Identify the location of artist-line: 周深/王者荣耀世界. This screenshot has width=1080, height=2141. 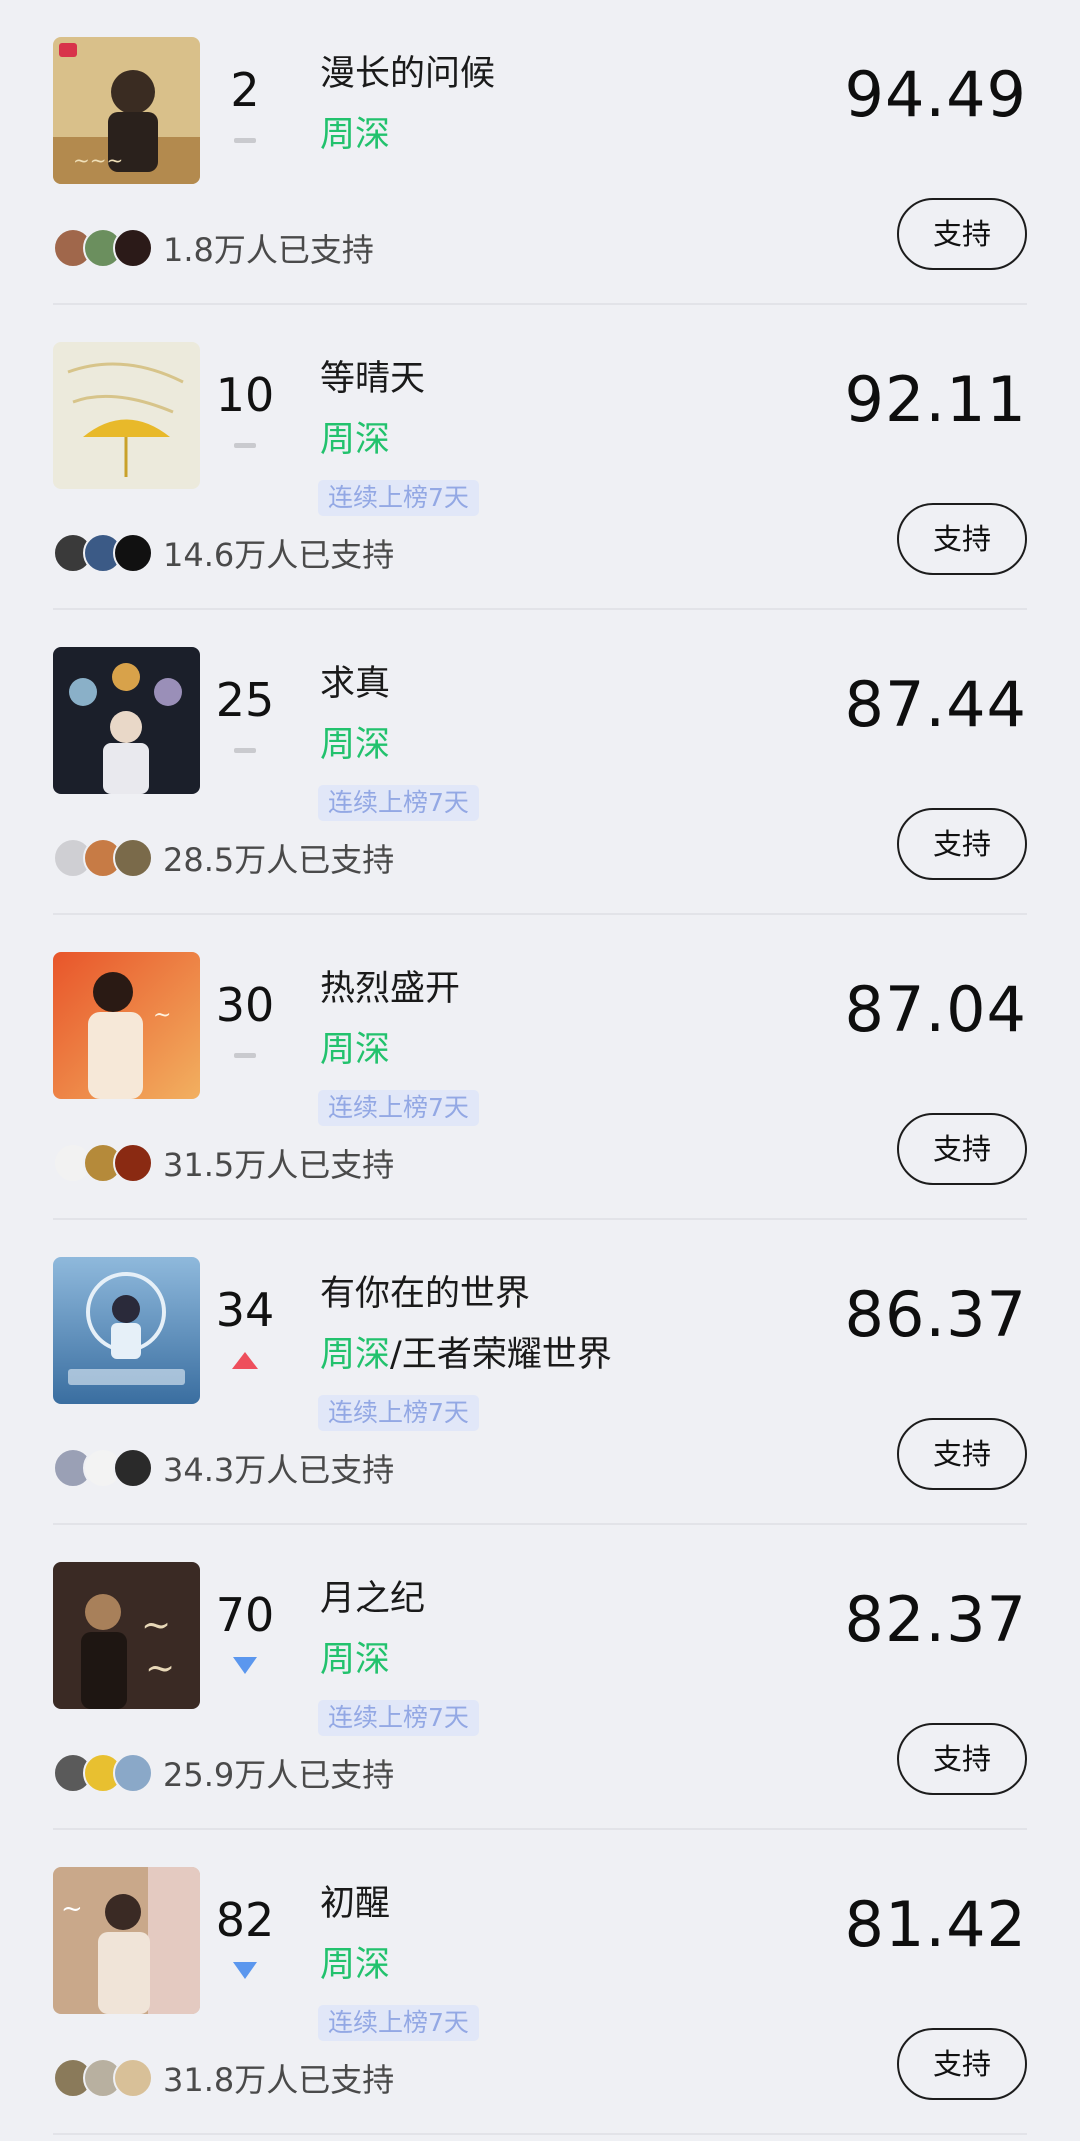
(466, 1355).